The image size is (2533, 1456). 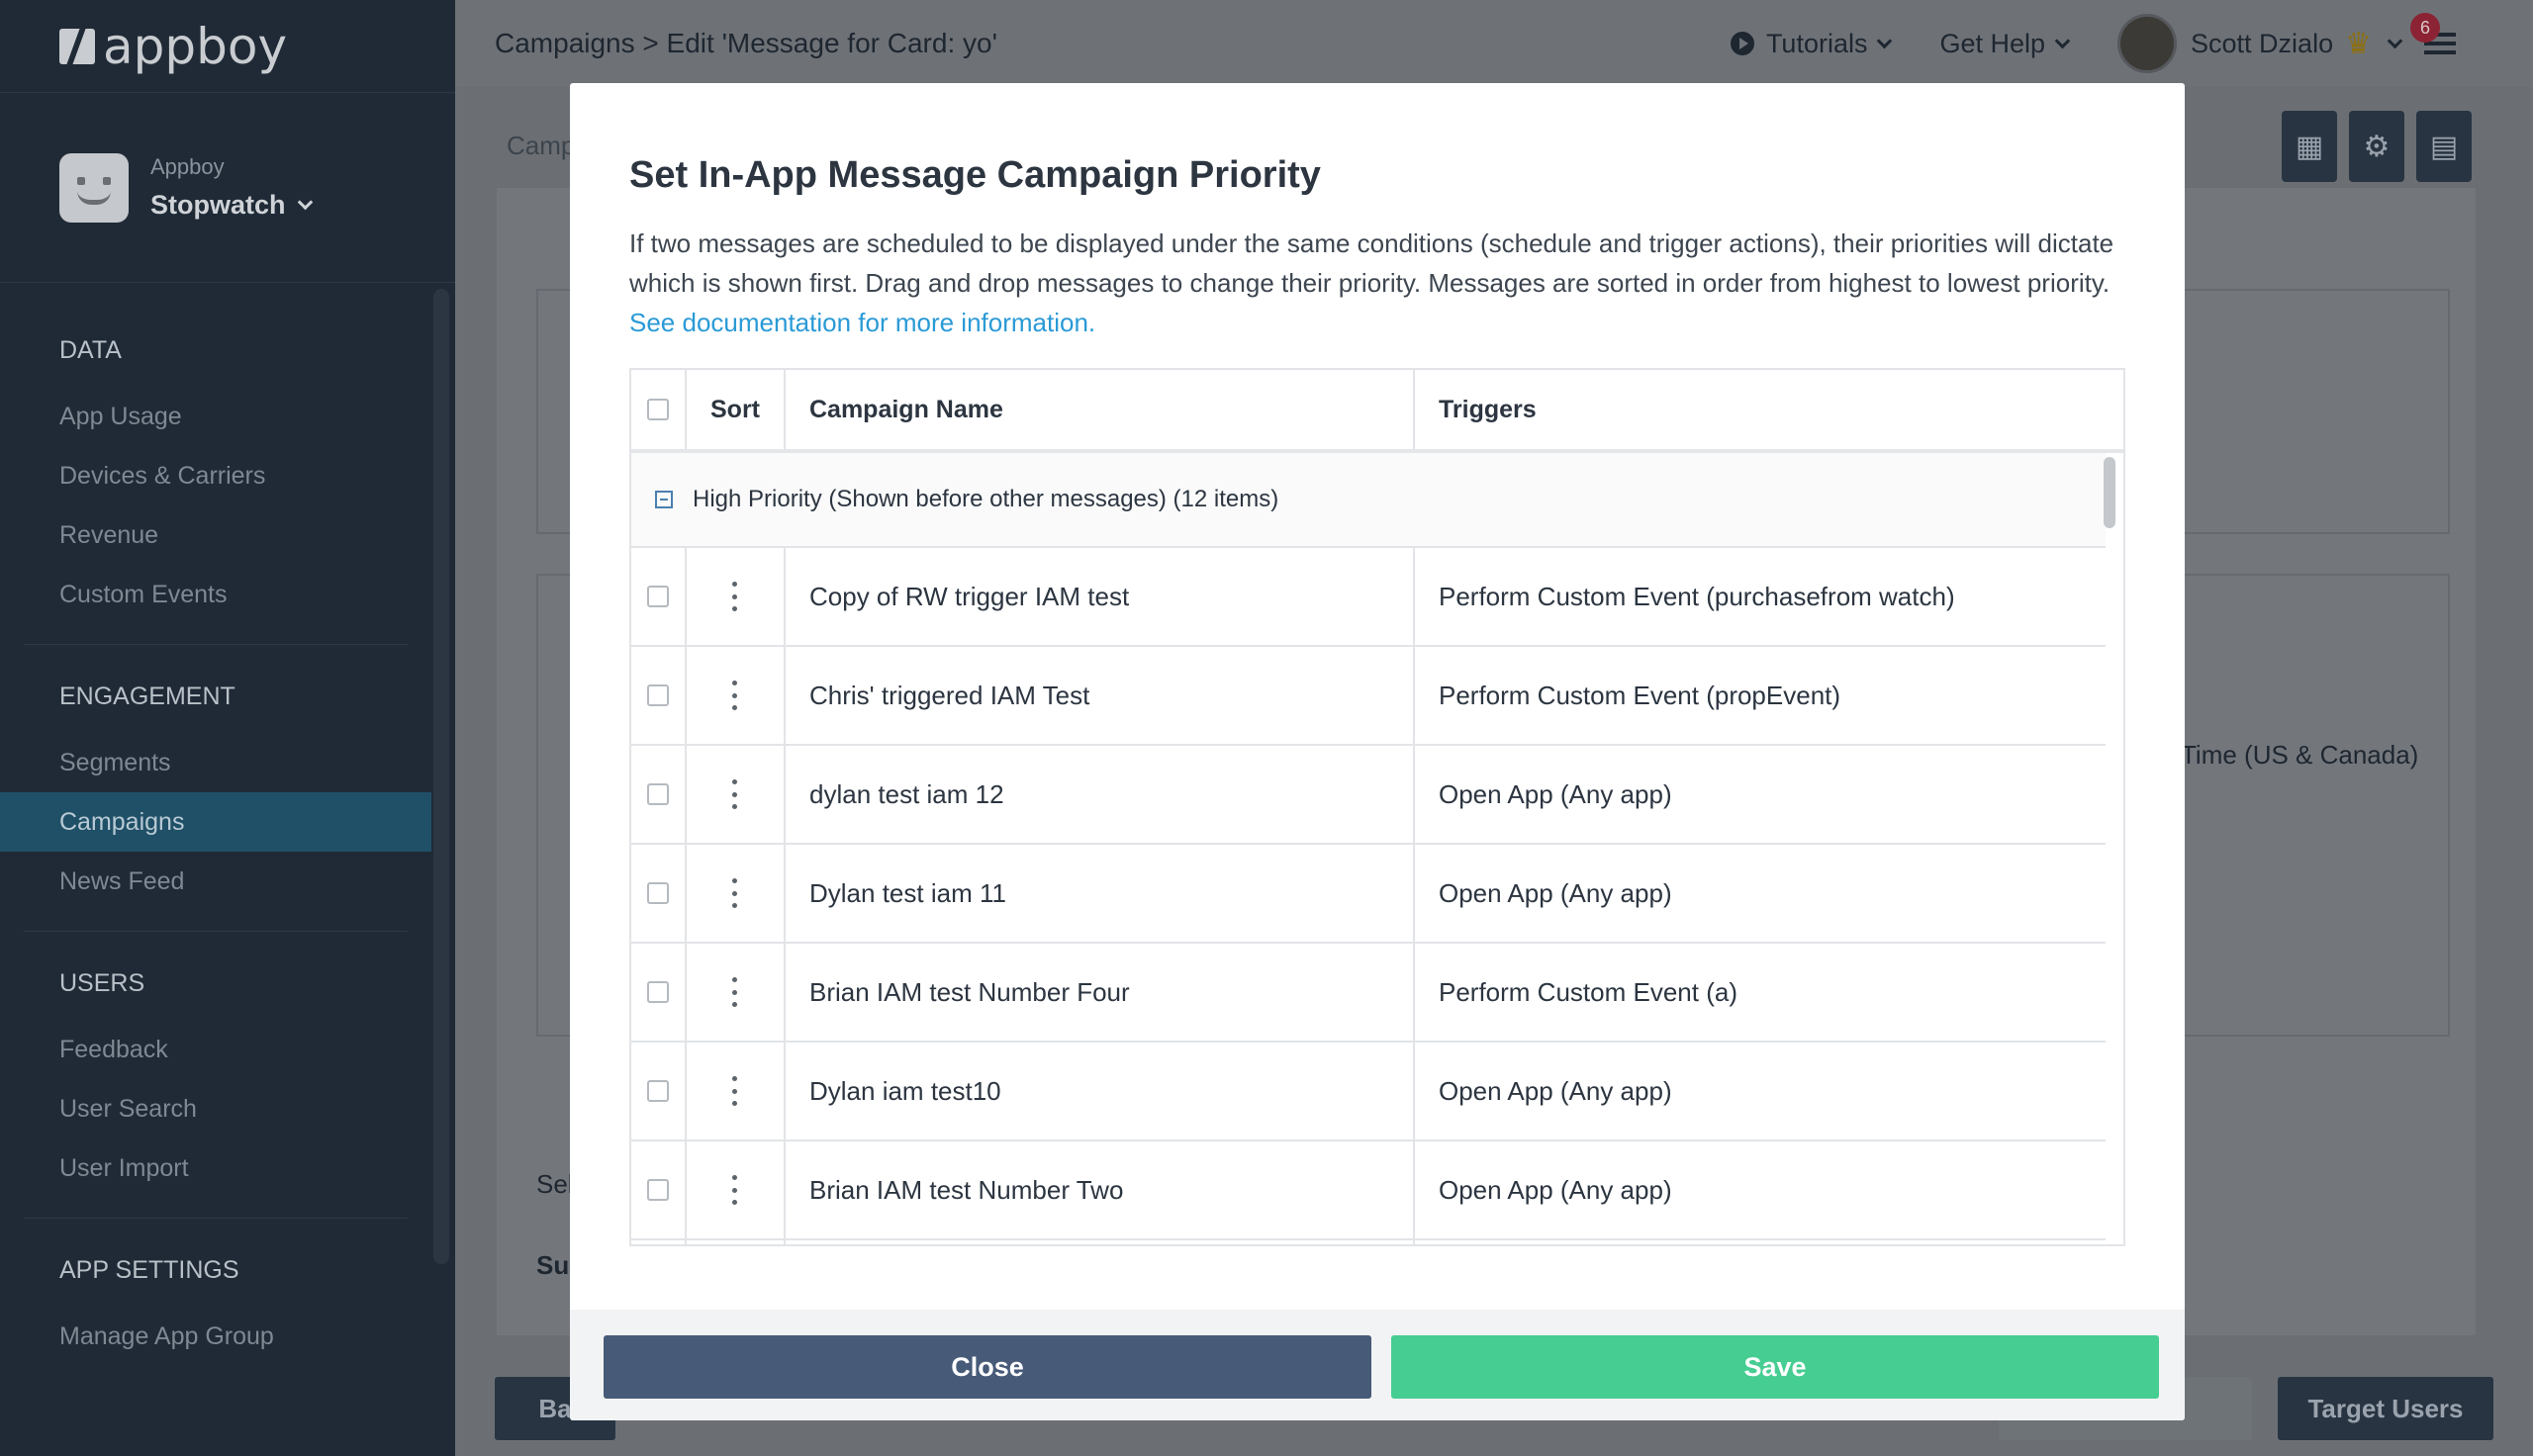 What do you see at coordinates (147, 696) in the screenshot?
I see `nav-heading: ENGAGEMENT` at bounding box center [147, 696].